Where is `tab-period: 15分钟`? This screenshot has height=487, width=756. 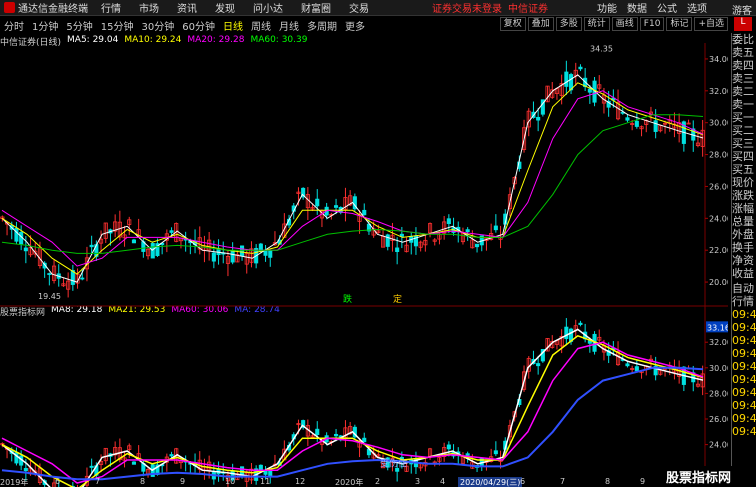 tab-period: 15分钟 is located at coordinates (117, 25).